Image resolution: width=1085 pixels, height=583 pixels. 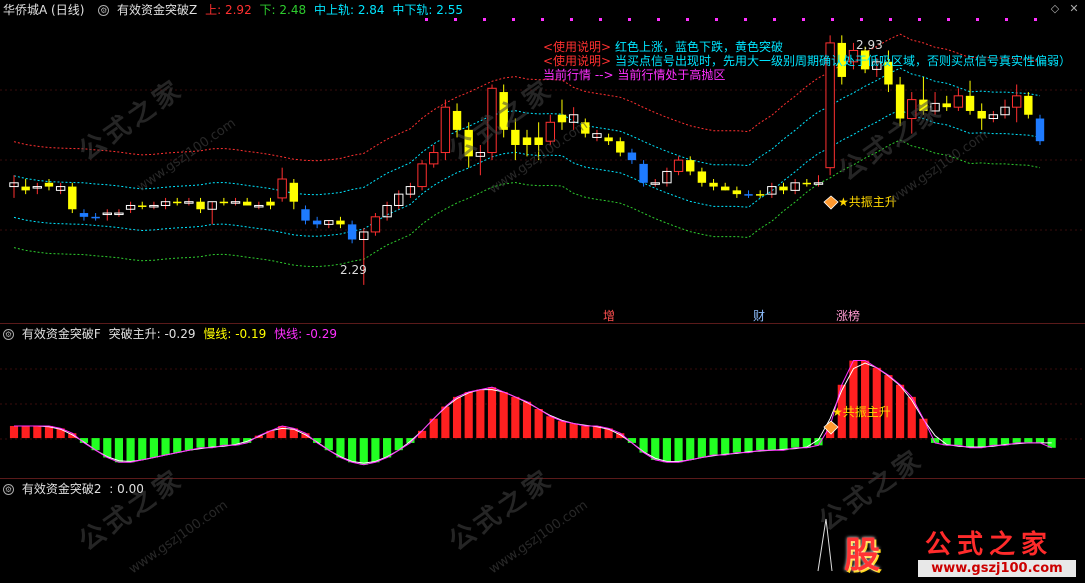 I want to click on note-3-tag: 当前行情 -->, so click(x=578, y=75).